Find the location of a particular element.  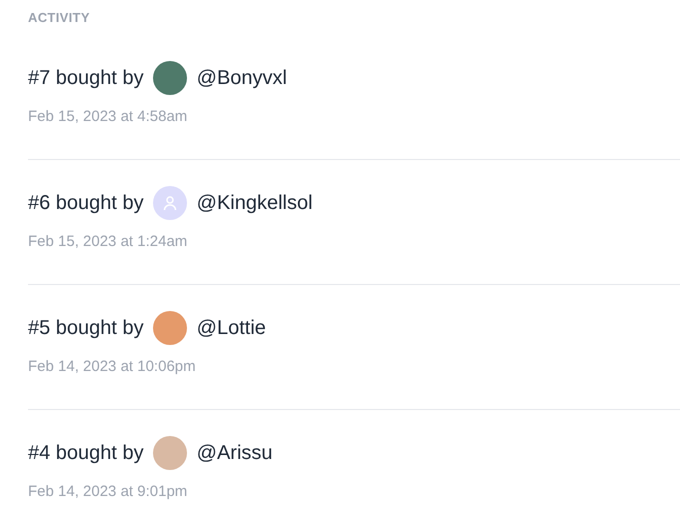

username-link: @Arissu is located at coordinates (234, 453).